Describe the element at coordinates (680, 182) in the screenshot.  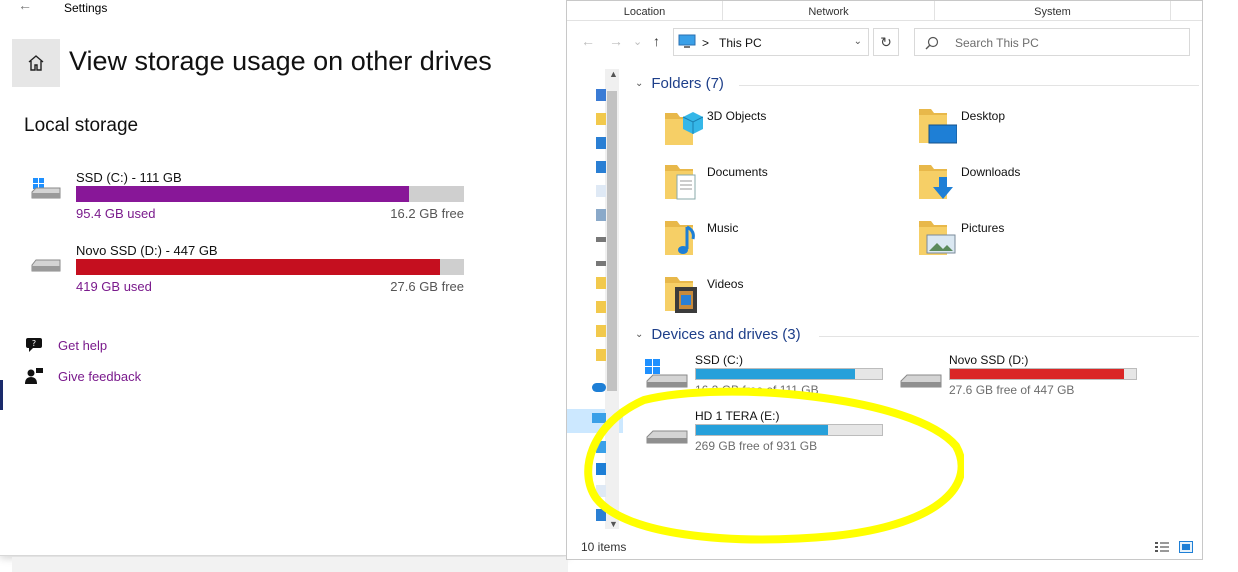
I see `documents-folder-icon` at that location.